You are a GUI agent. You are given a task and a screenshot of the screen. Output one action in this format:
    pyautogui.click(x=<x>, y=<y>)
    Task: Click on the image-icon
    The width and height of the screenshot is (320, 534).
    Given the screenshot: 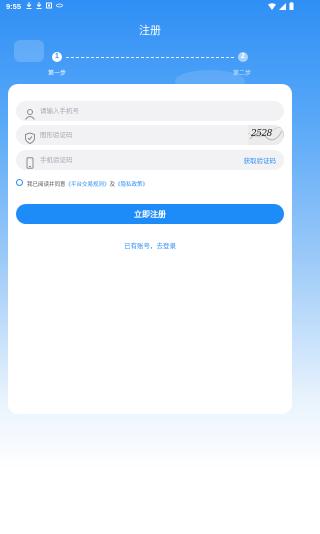 What is the action you would take?
    pyautogui.click(x=49, y=5)
    